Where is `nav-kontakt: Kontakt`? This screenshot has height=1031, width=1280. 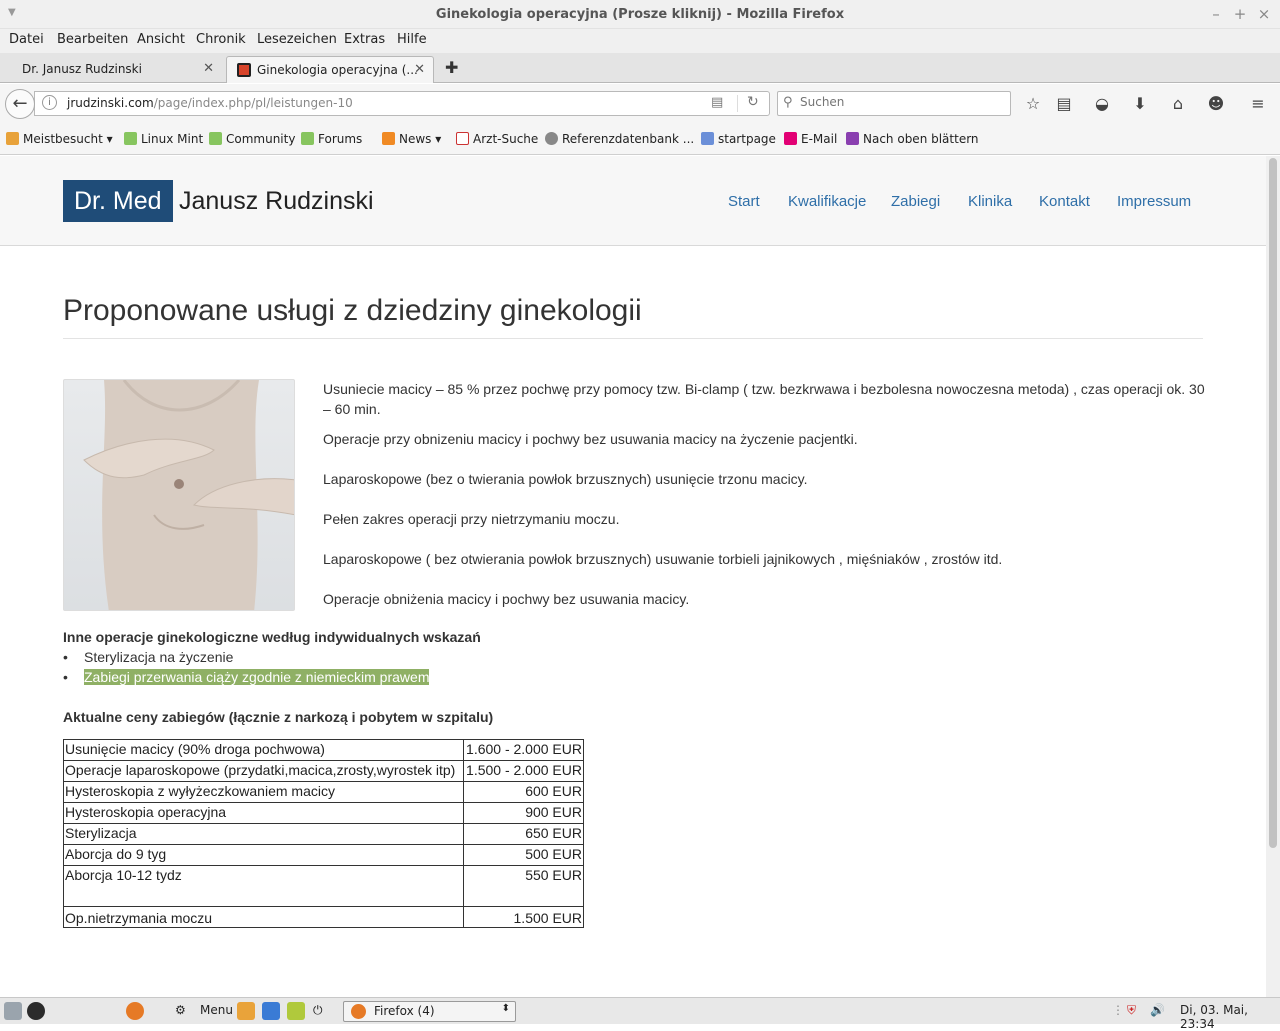 nav-kontakt: Kontakt is located at coordinates (1064, 201).